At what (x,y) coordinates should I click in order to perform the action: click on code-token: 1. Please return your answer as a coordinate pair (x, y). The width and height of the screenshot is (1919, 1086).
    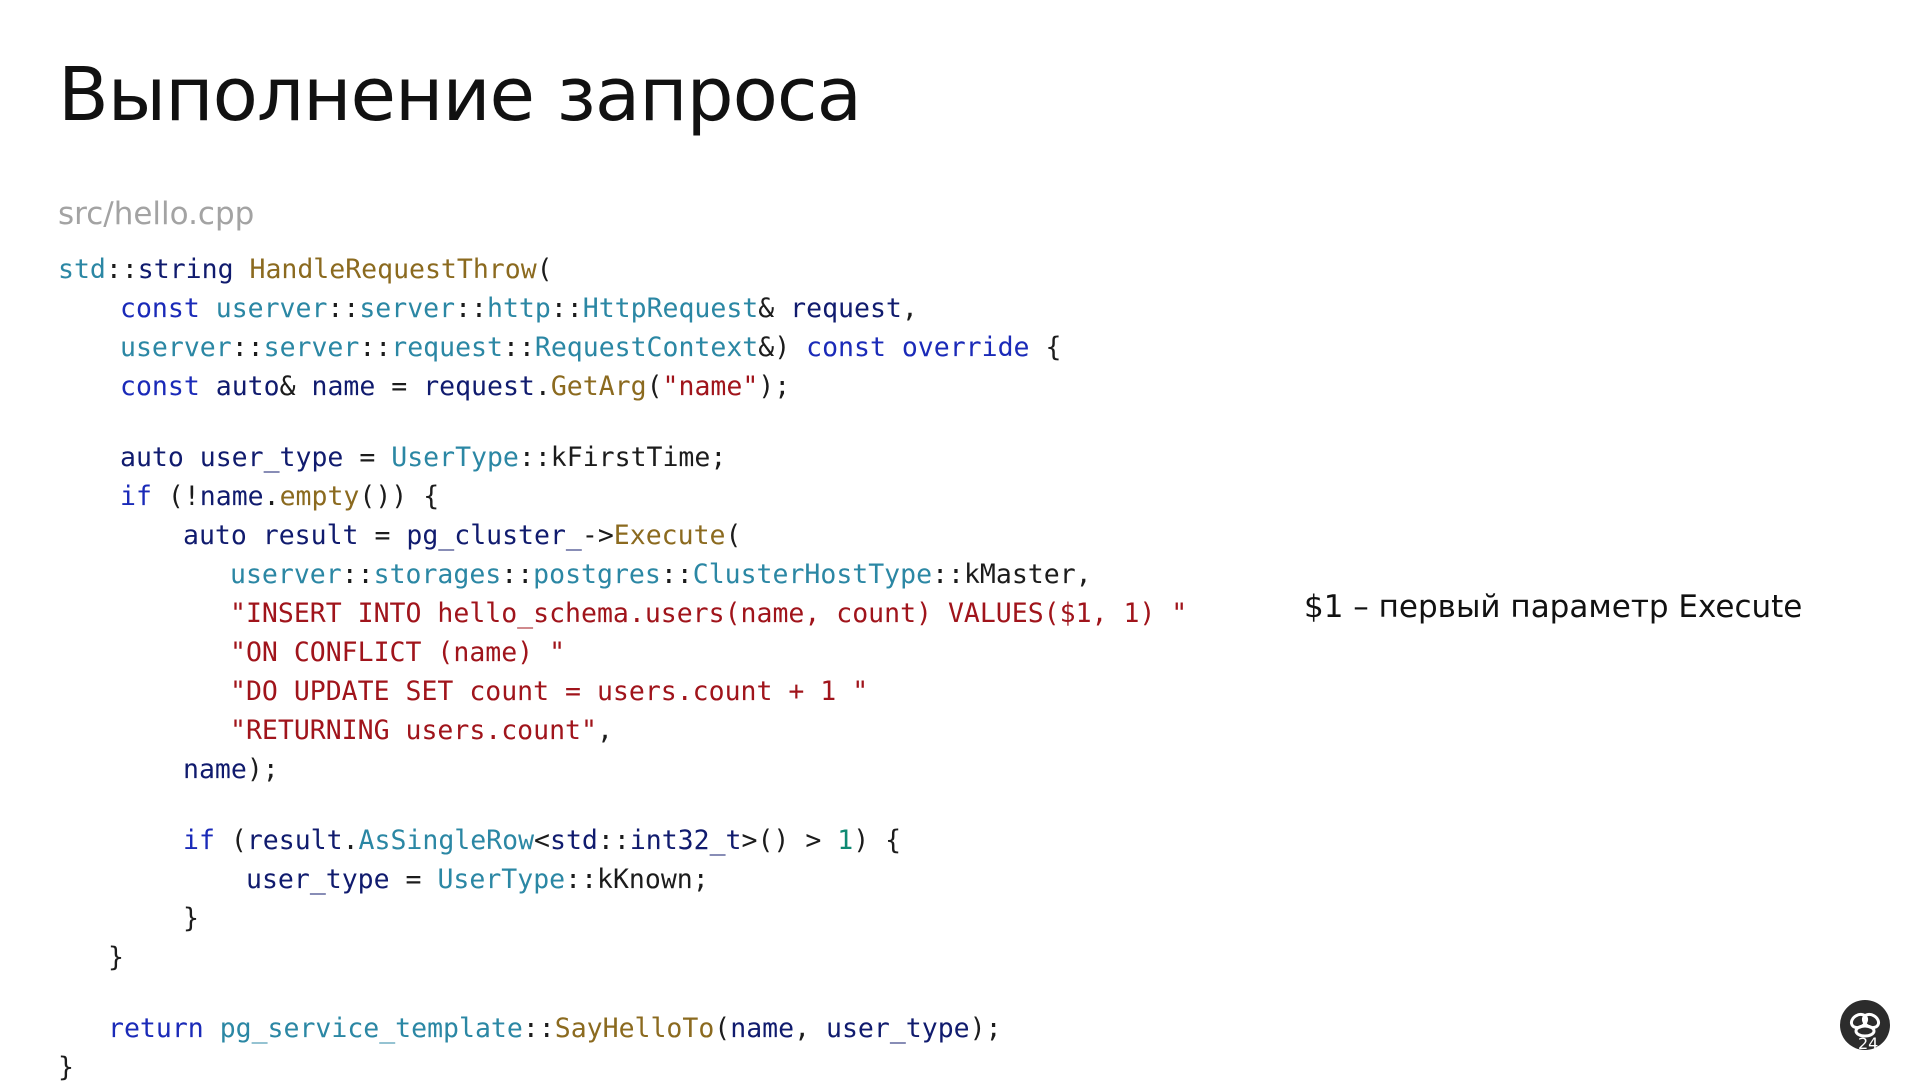
    Looking at the image, I should click on (845, 840).